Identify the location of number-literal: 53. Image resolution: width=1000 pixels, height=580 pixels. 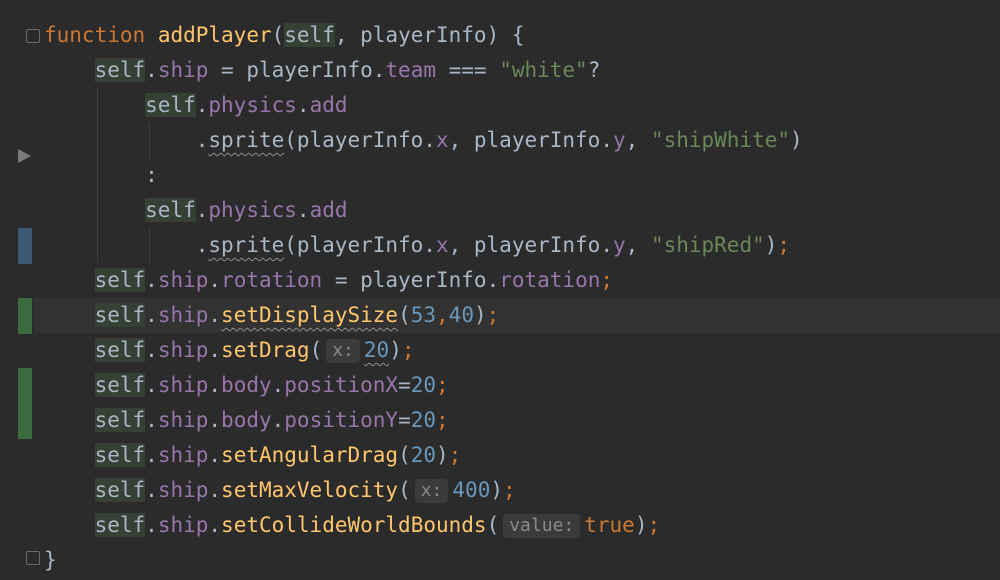
(423, 315).